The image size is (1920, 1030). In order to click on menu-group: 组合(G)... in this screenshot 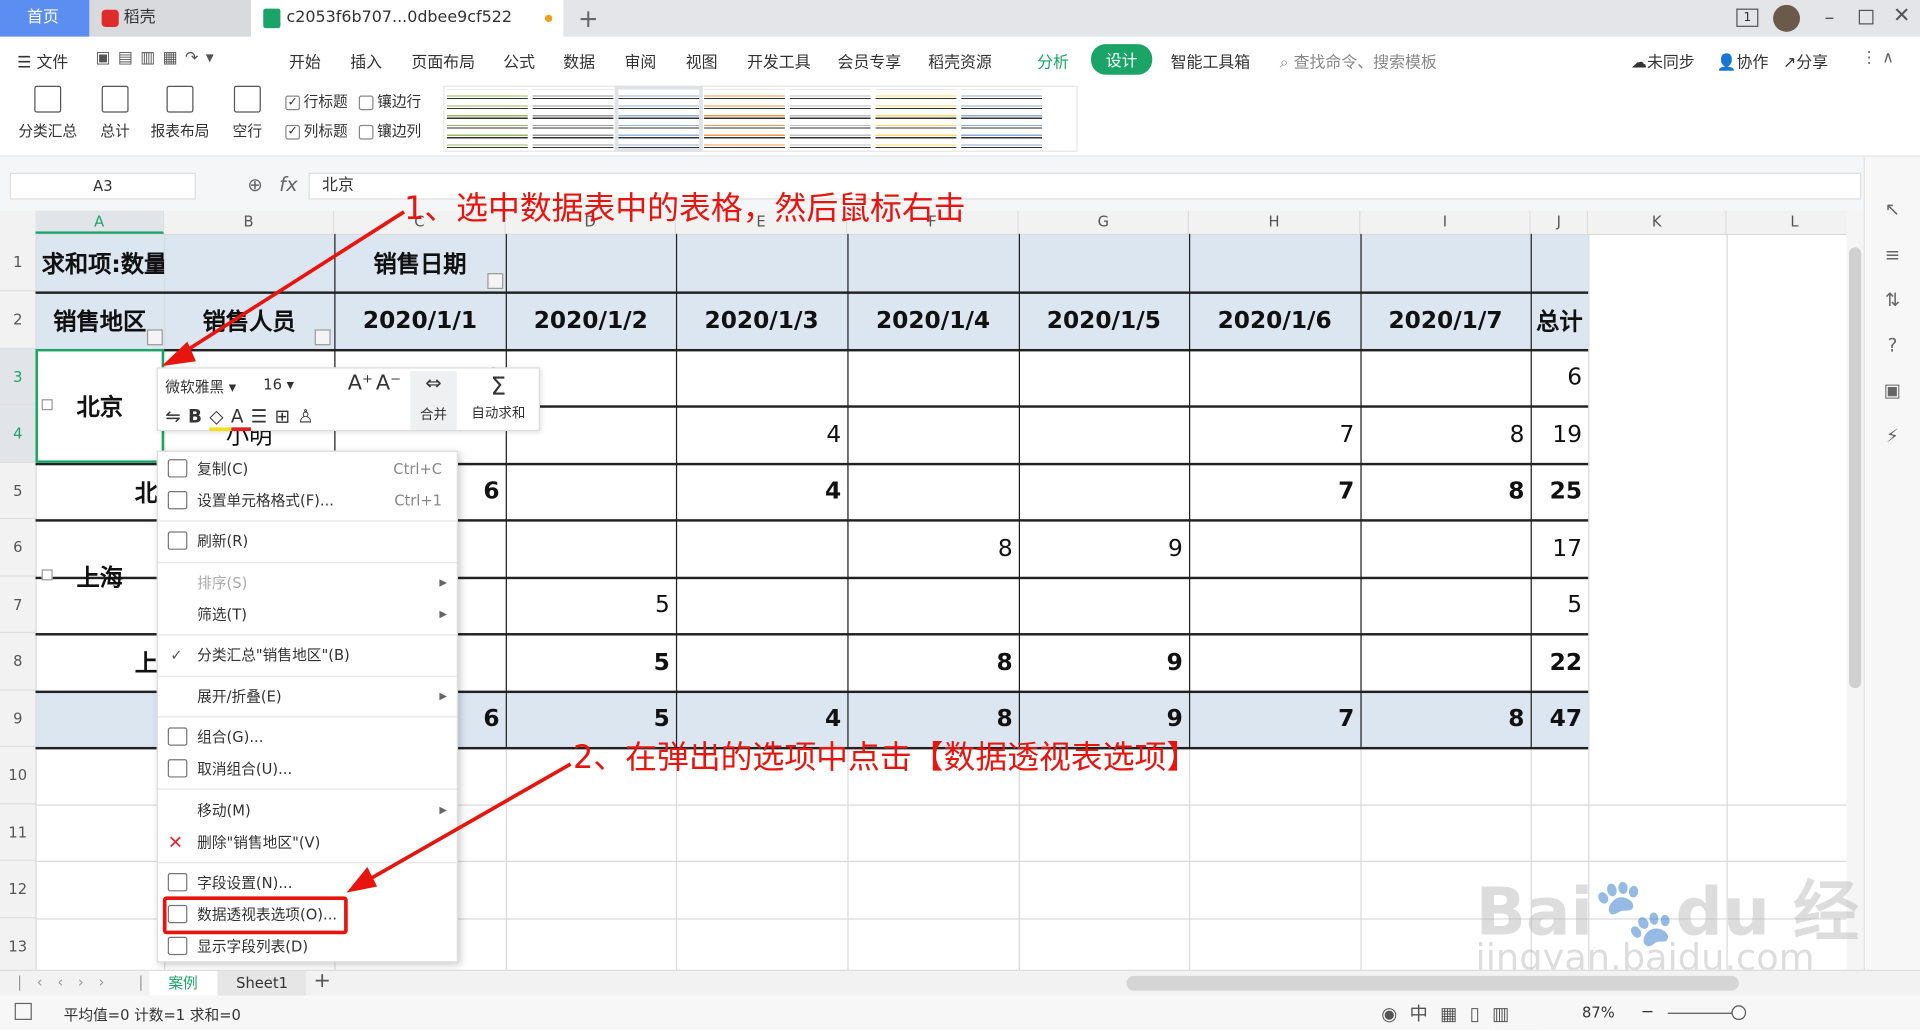, I will do `click(307, 736)`.